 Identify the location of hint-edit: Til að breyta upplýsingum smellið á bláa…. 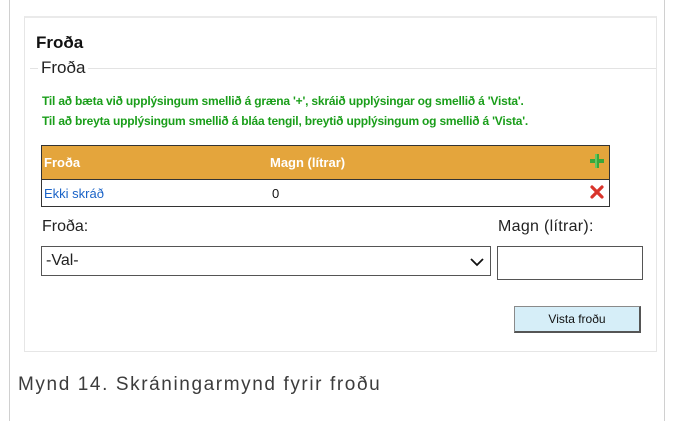
(285, 121).